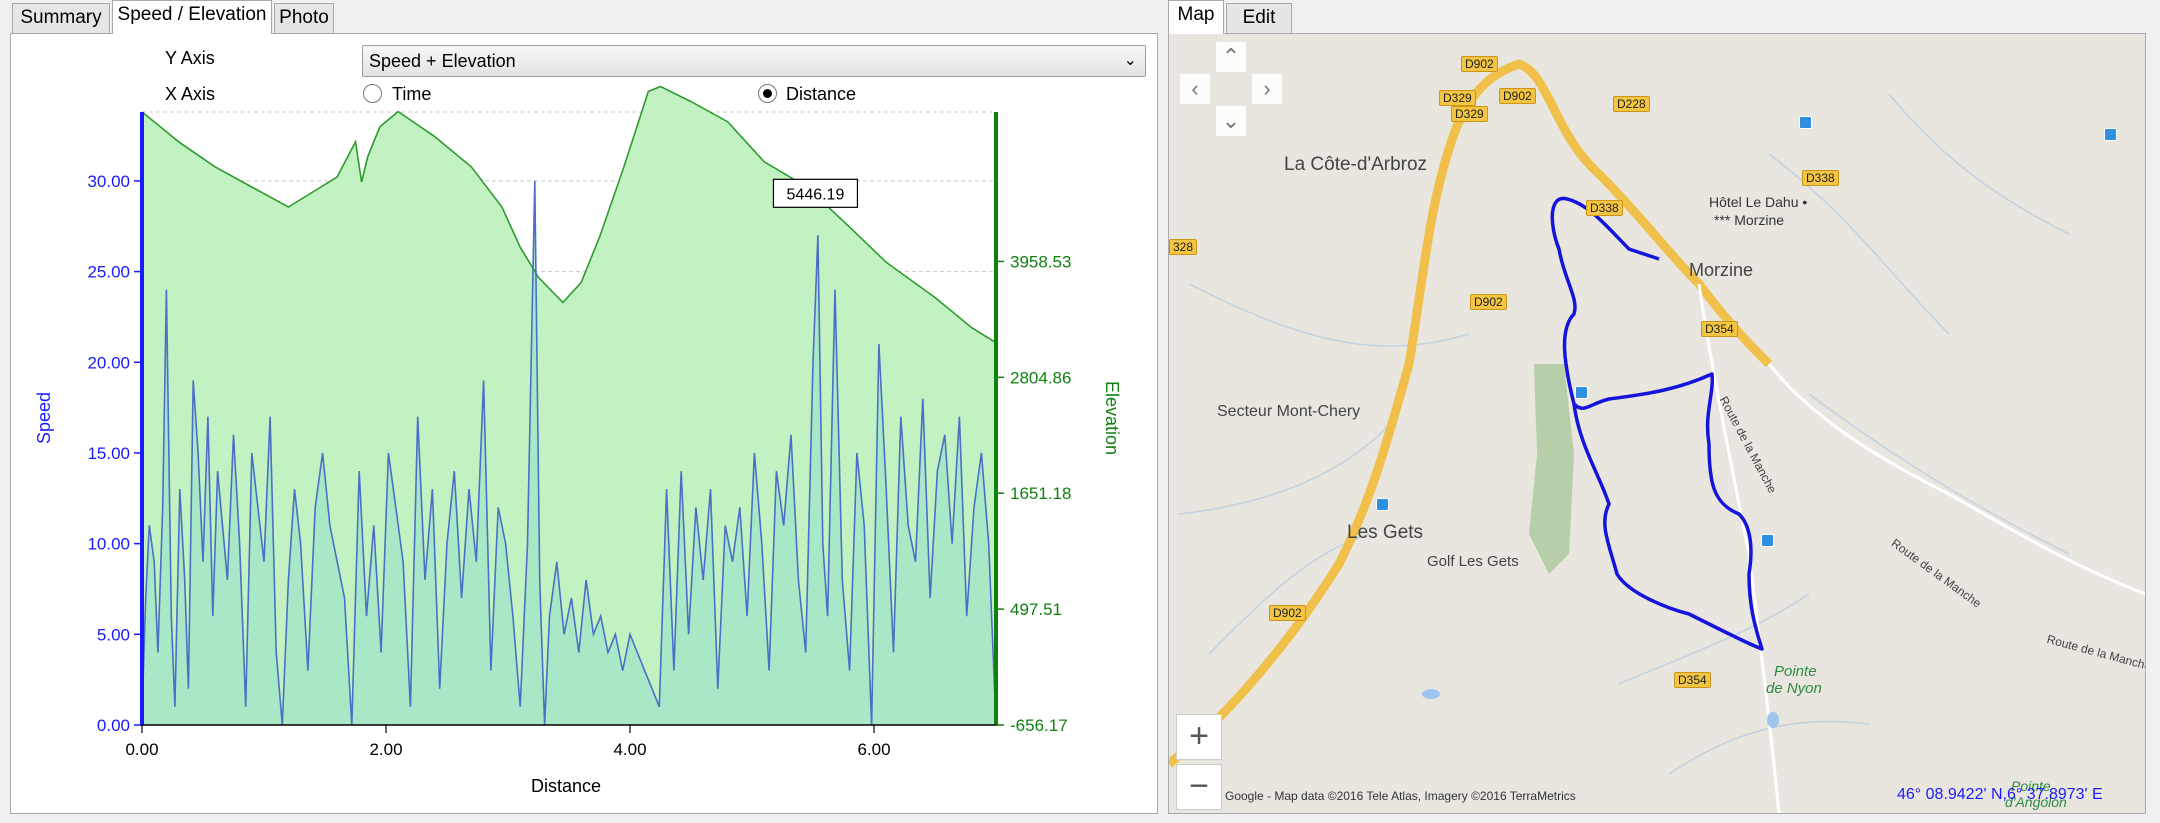  Describe the element at coordinates (1195, 89) in the screenshot. I see `pan-left-button: ‹` at that location.